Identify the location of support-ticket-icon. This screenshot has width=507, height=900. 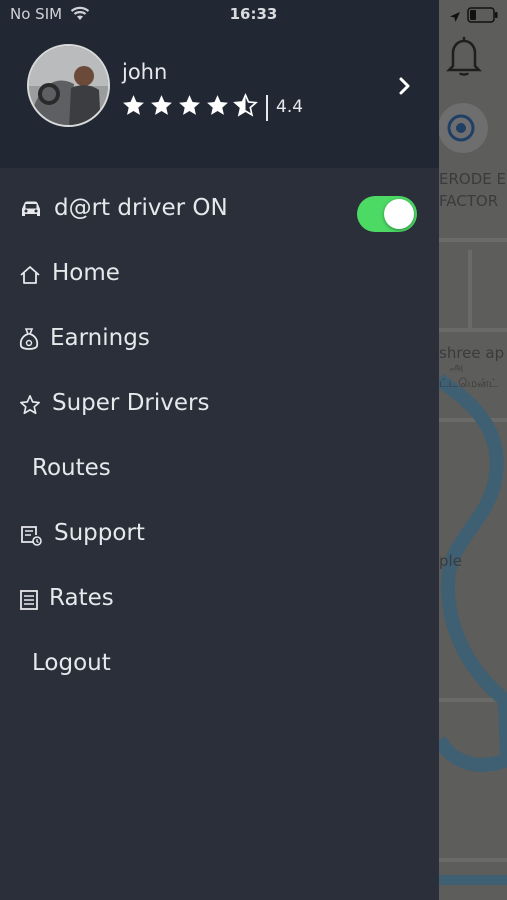
(31, 538).